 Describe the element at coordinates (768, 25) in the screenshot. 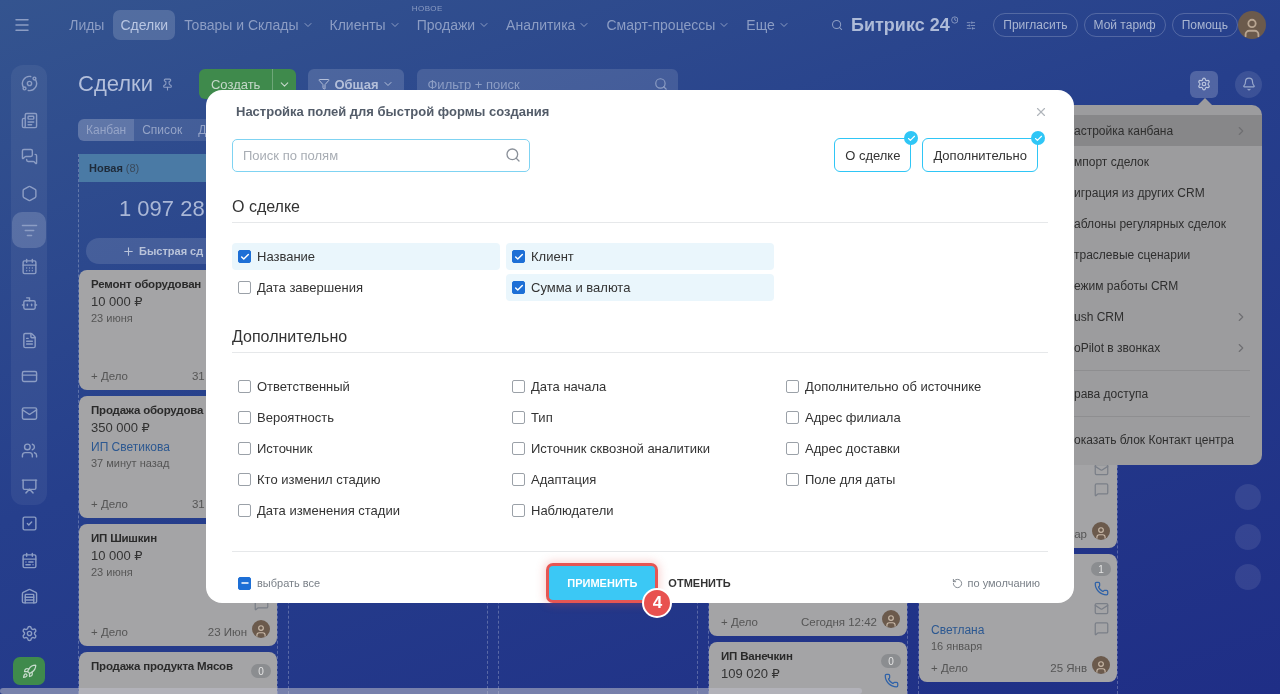

I see `nav-tab: Еще` at that location.